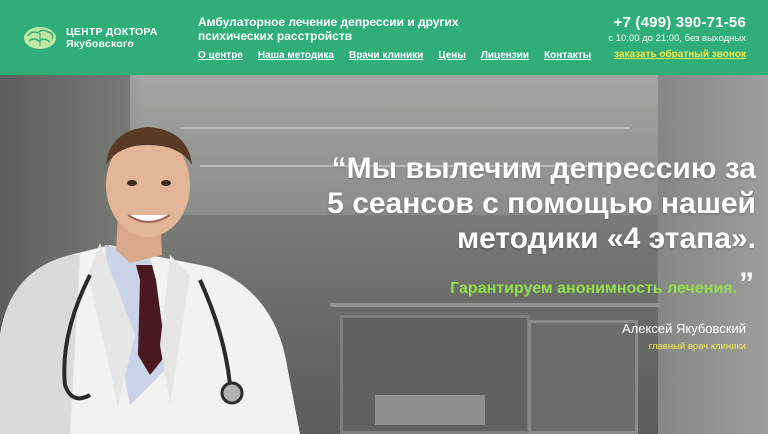 Image resolution: width=768 pixels, height=434 pixels. Describe the element at coordinates (680, 54) in the screenshot. I see `callback-link: заказать обратный звонок` at that location.